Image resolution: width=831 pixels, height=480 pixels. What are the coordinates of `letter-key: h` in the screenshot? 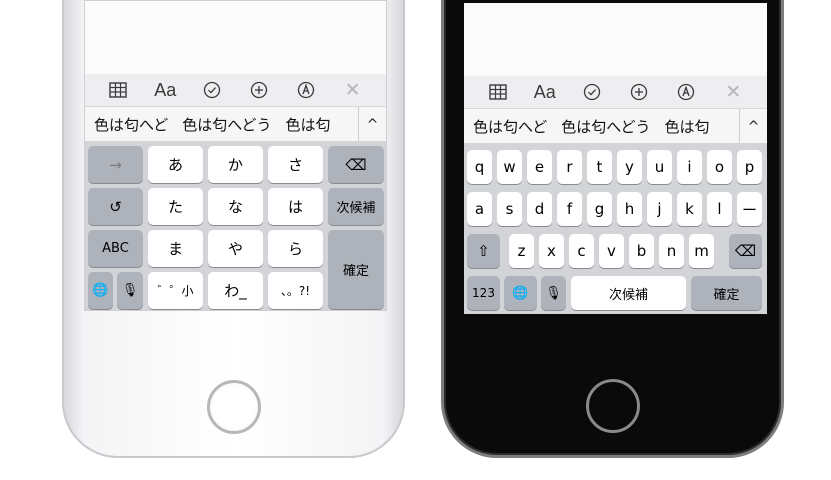 It's located at (629, 209).